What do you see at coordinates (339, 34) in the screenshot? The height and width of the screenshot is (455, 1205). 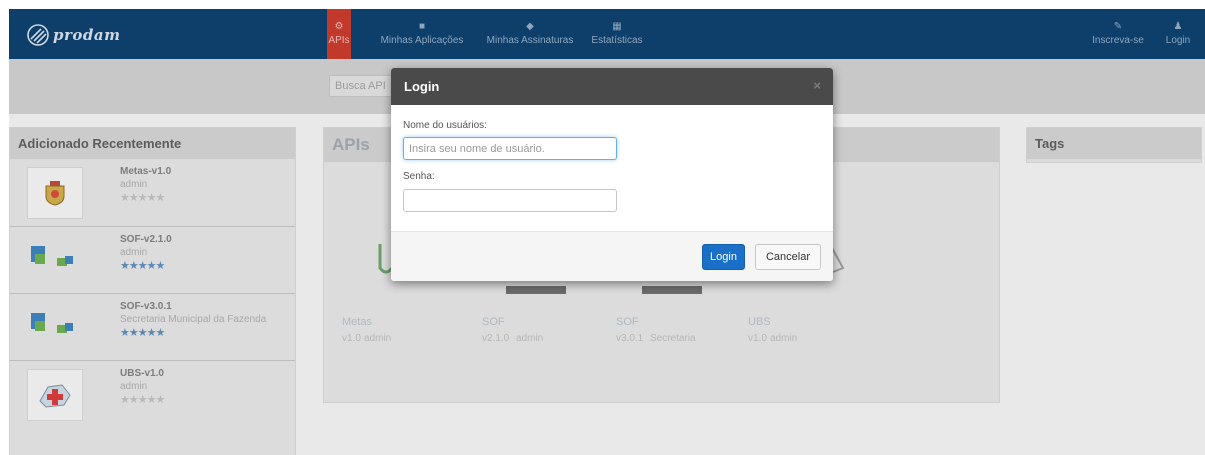 I see `nav-item-apis: ⚙ APIs` at bounding box center [339, 34].